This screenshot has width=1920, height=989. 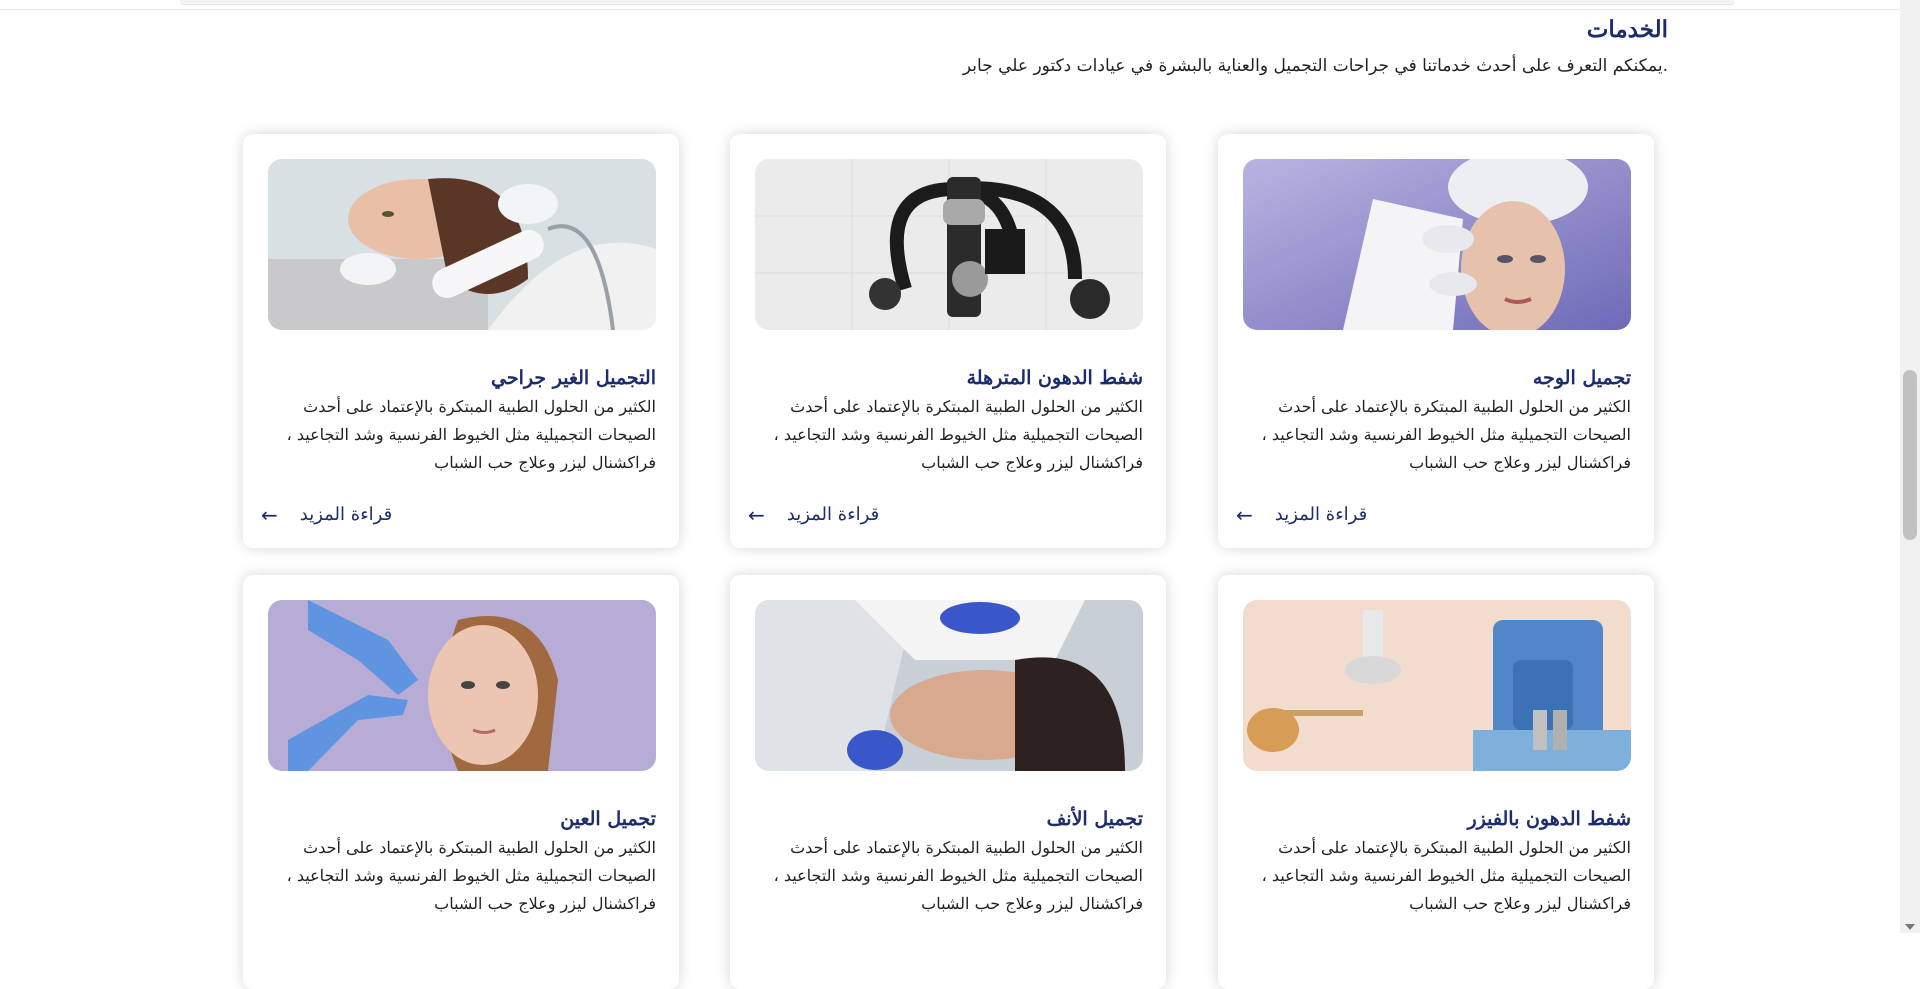 What do you see at coordinates (1054, 378) in the screenshot?
I see `card-title: شفط الدهون المترهلة` at bounding box center [1054, 378].